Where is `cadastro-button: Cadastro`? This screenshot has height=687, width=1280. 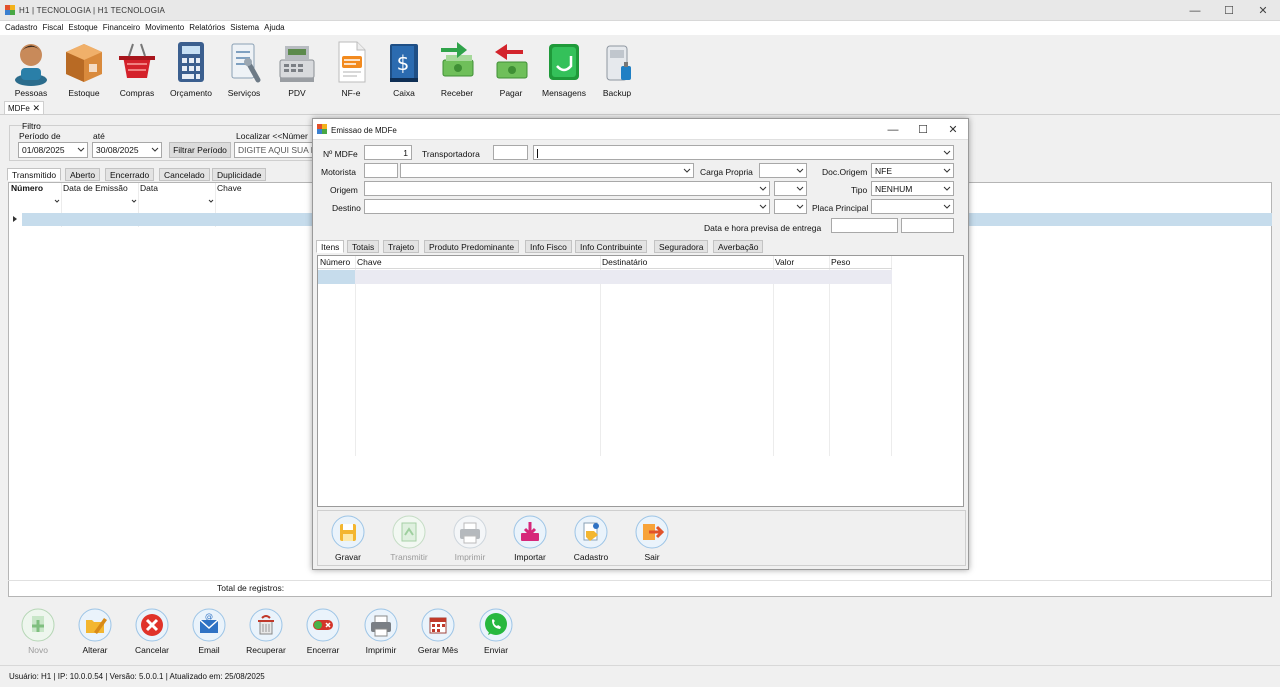
cadastro-button: Cadastro is located at coordinates (591, 538).